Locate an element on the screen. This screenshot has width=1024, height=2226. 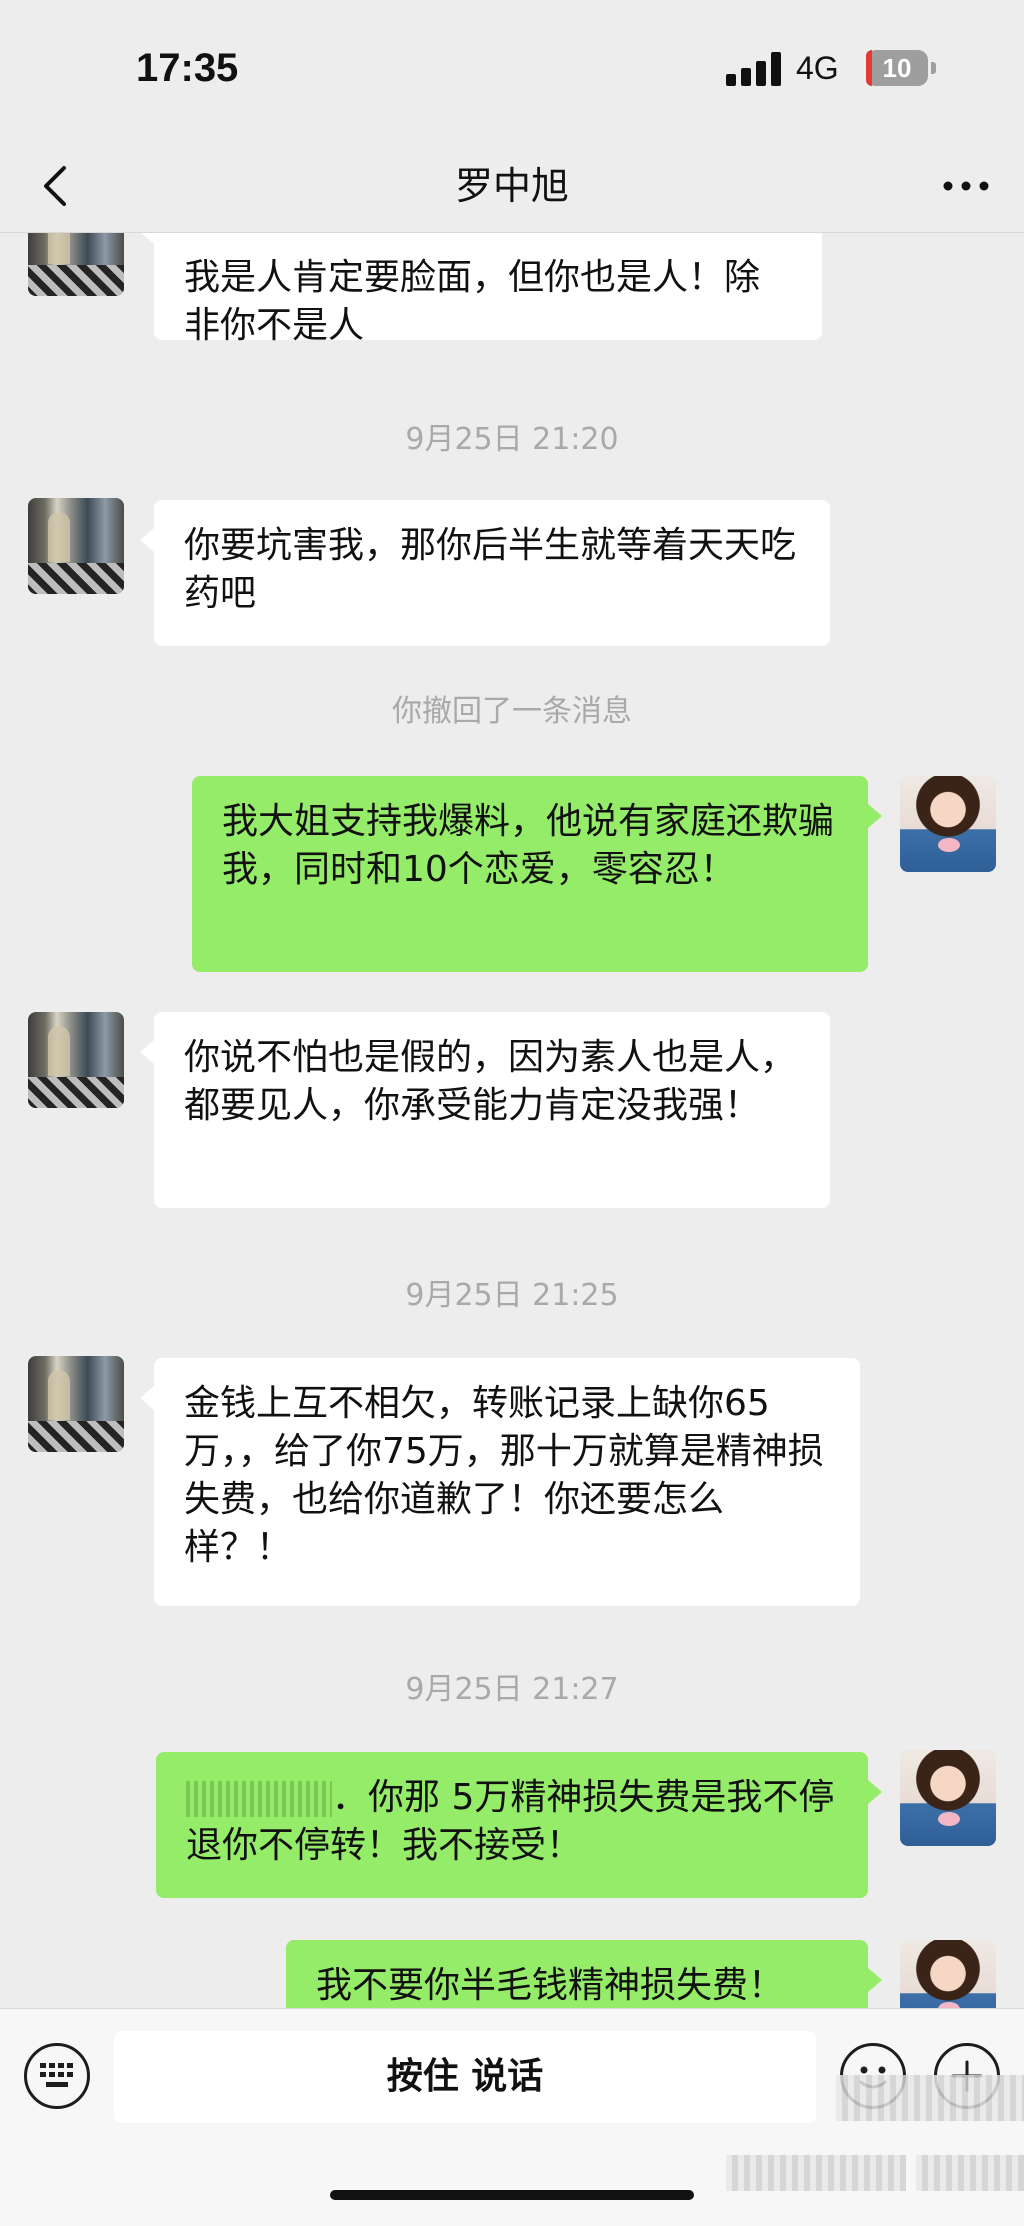
recall-notice: 你撤回了一条消息 is located at coordinates (512, 711).